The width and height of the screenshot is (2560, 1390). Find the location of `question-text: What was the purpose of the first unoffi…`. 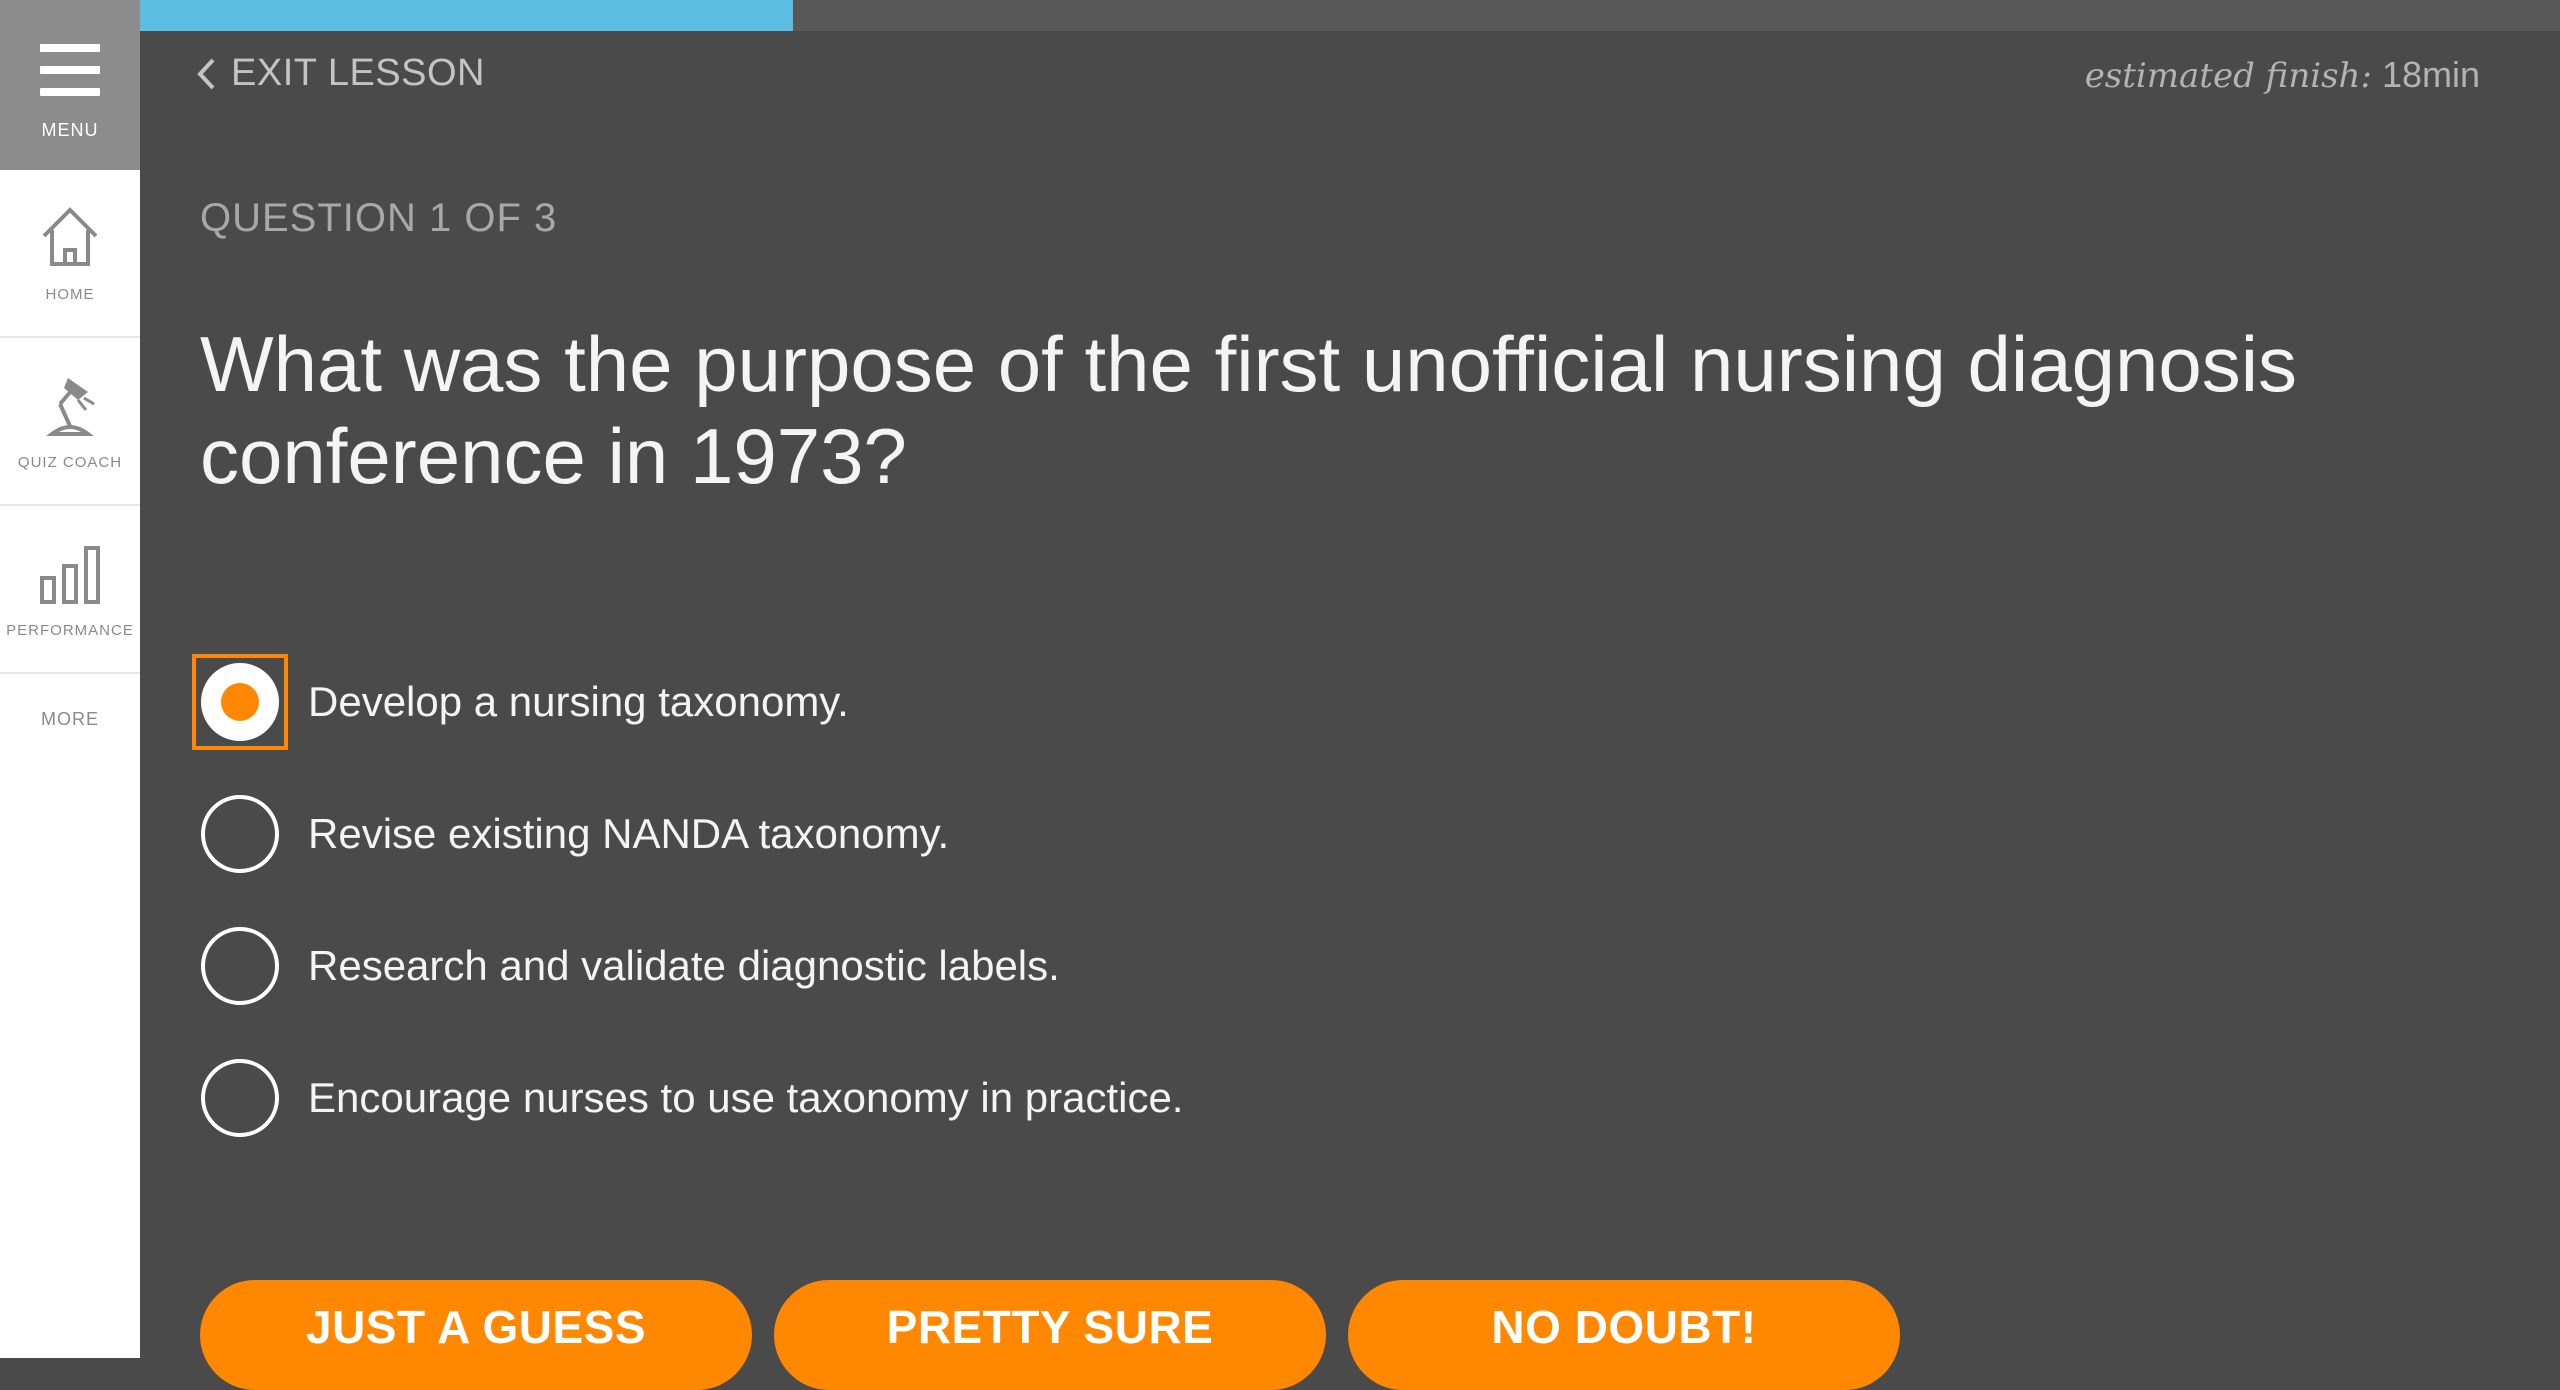

question-text: What was the purpose of the first unoffi… is located at coordinates (1249, 410).